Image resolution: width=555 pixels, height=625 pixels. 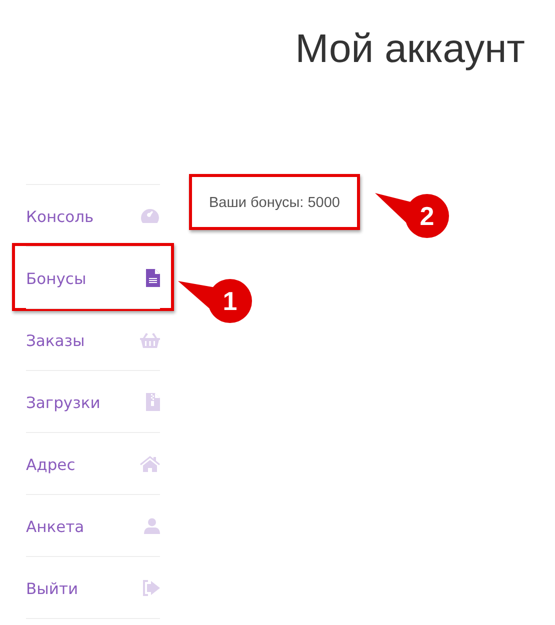 I want to click on sidebar-item: Консоль, so click(x=93, y=215).